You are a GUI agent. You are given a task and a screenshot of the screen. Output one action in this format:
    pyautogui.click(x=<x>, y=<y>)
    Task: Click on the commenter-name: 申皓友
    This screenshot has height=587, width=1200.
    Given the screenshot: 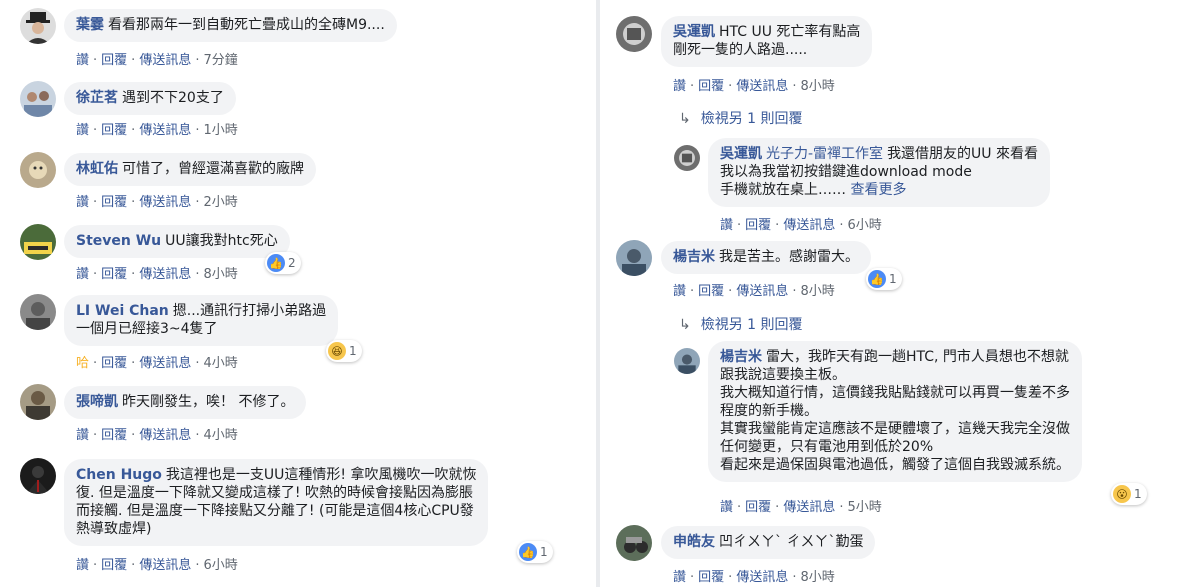 What is the action you would take?
    pyautogui.click(x=694, y=542)
    